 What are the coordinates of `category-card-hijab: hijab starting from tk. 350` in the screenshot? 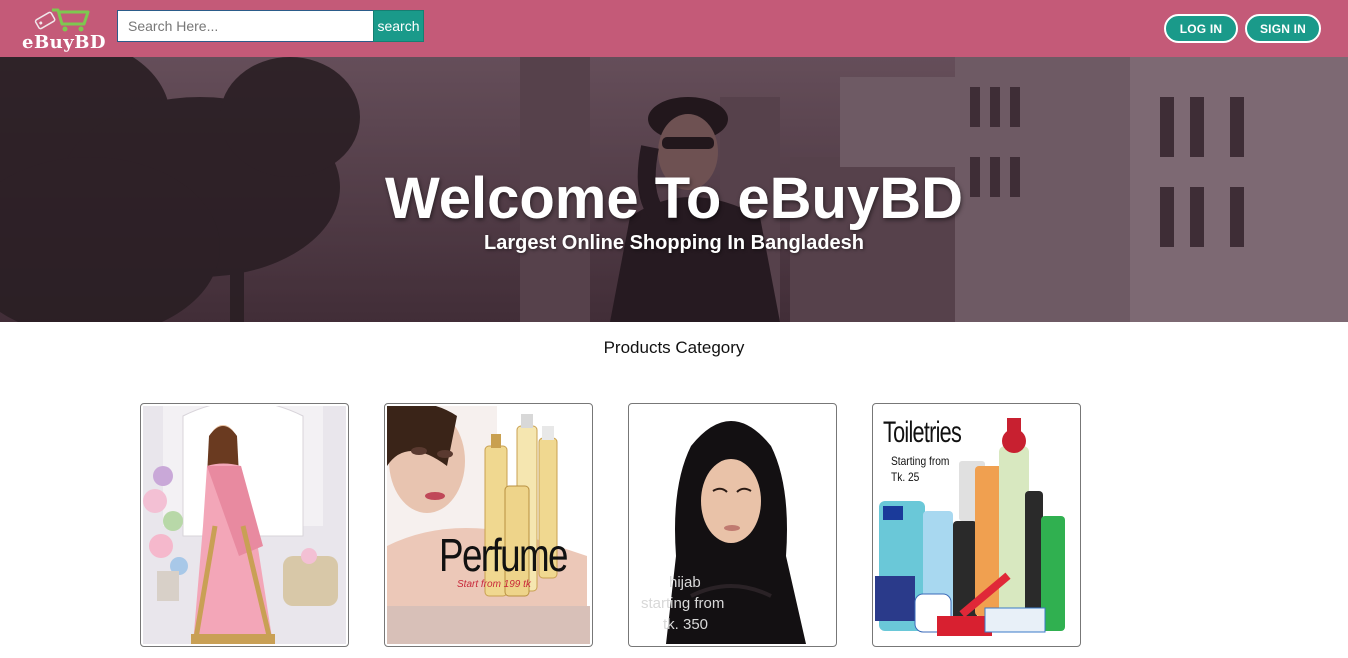 It's located at (732, 525).